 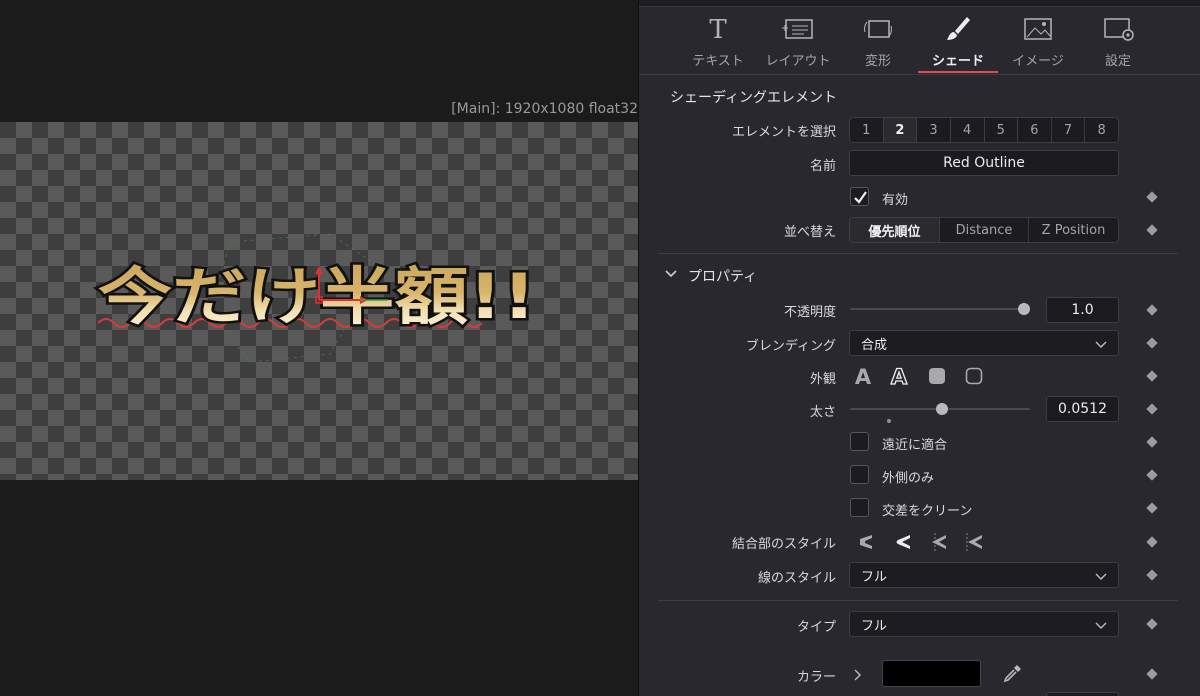 What do you see at coordinates (1002, 130) in the screenshot?
I see `element-5-button: 5` at bounding box center [1002, 130].